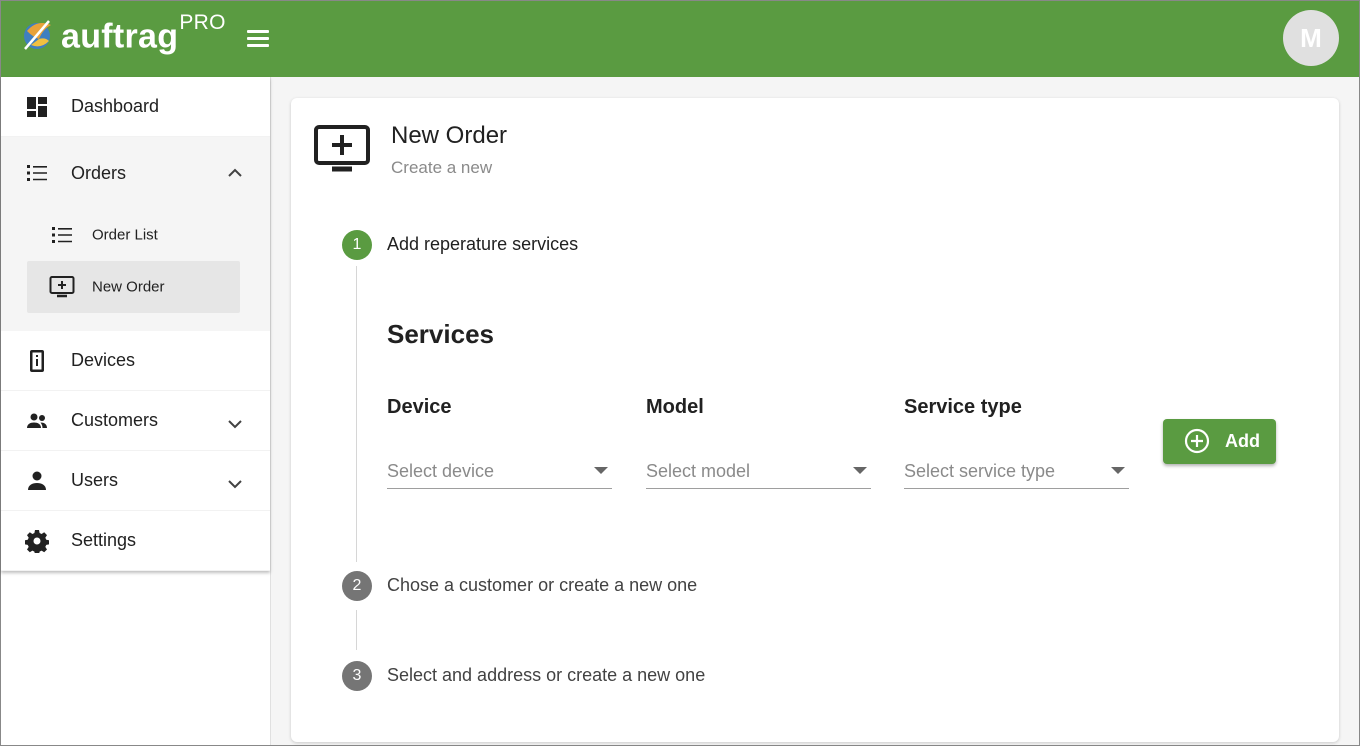  I want to click on orders-group: Orders Order List New Order, so click(135, 234).